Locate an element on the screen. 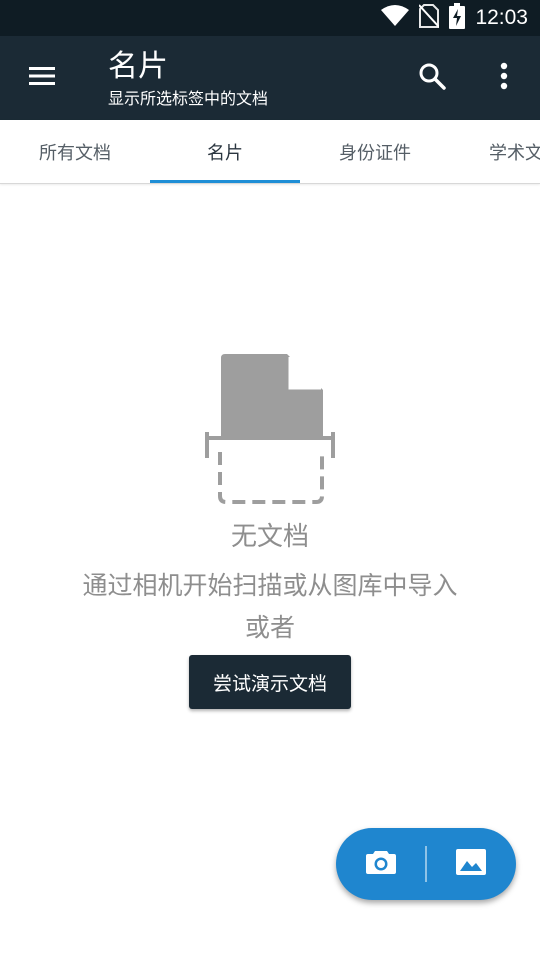 The height and width of the screenshot is (960, 540). status-icons: 12:03 is located at coordinates (454, 18).